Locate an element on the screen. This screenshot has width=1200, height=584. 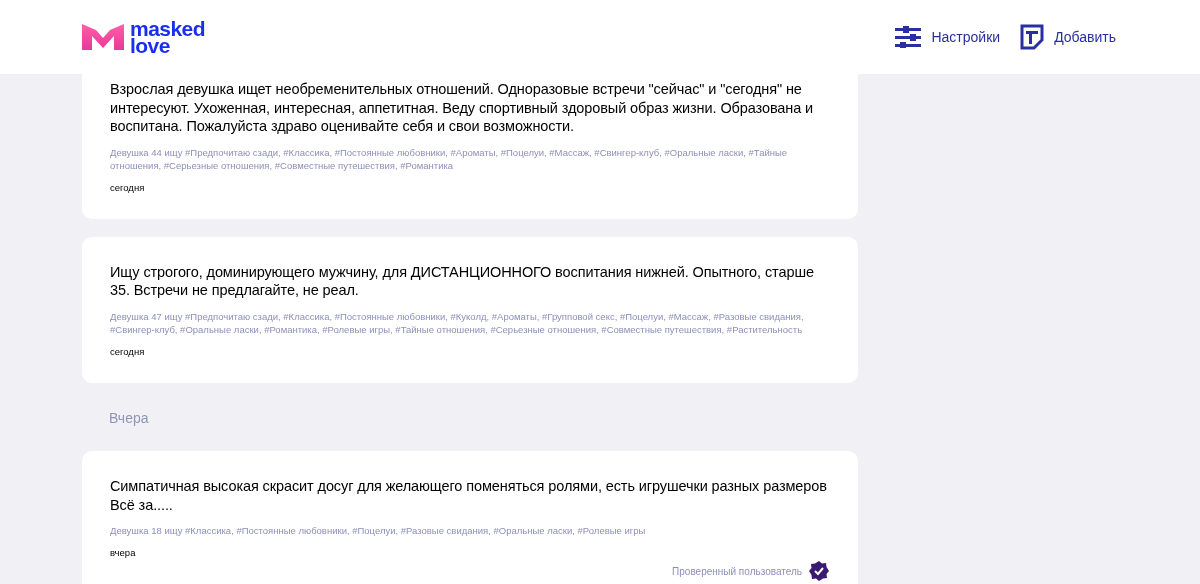
verified-badge-icon is located at coordinates (819, 571).